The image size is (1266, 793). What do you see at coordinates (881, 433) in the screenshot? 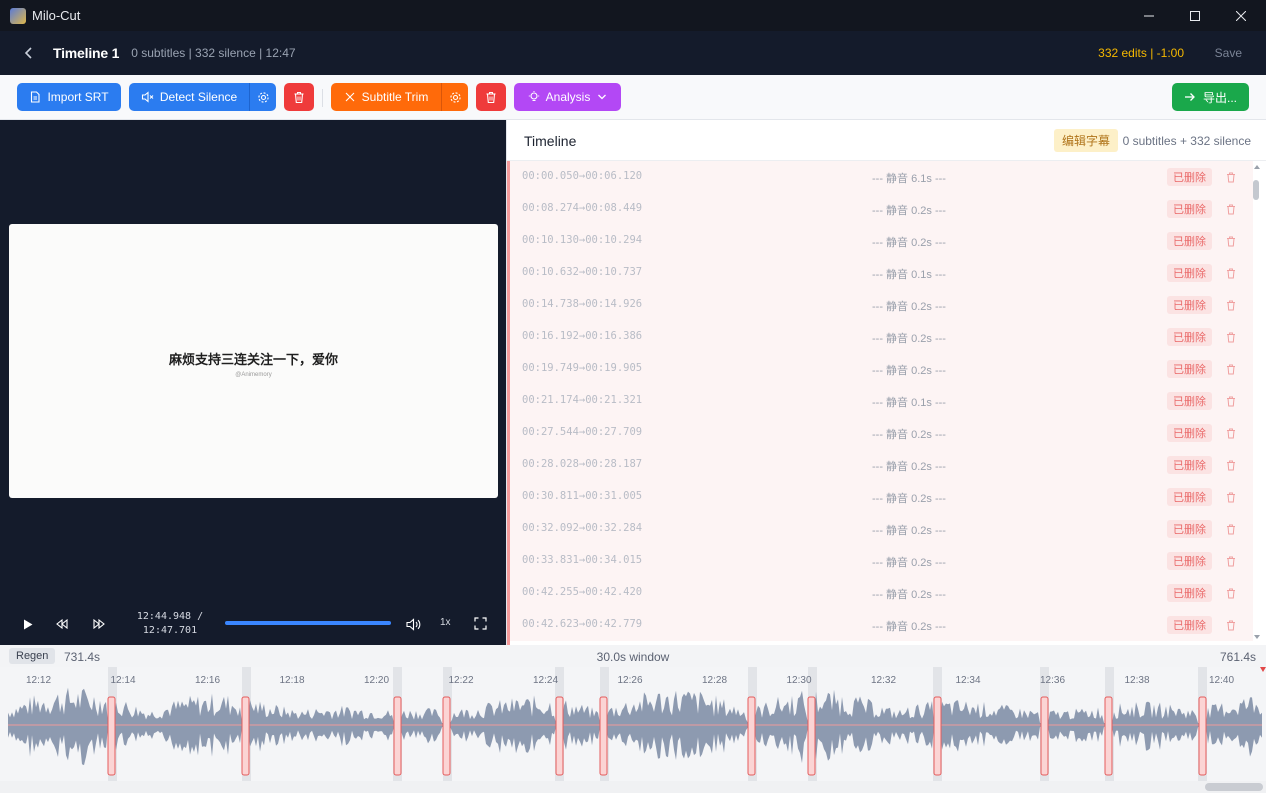
I see `timeline-row: 00:27.544→00:27.709 --- 静音 0.2s --- 已删除` at bounding box center [881, 433].